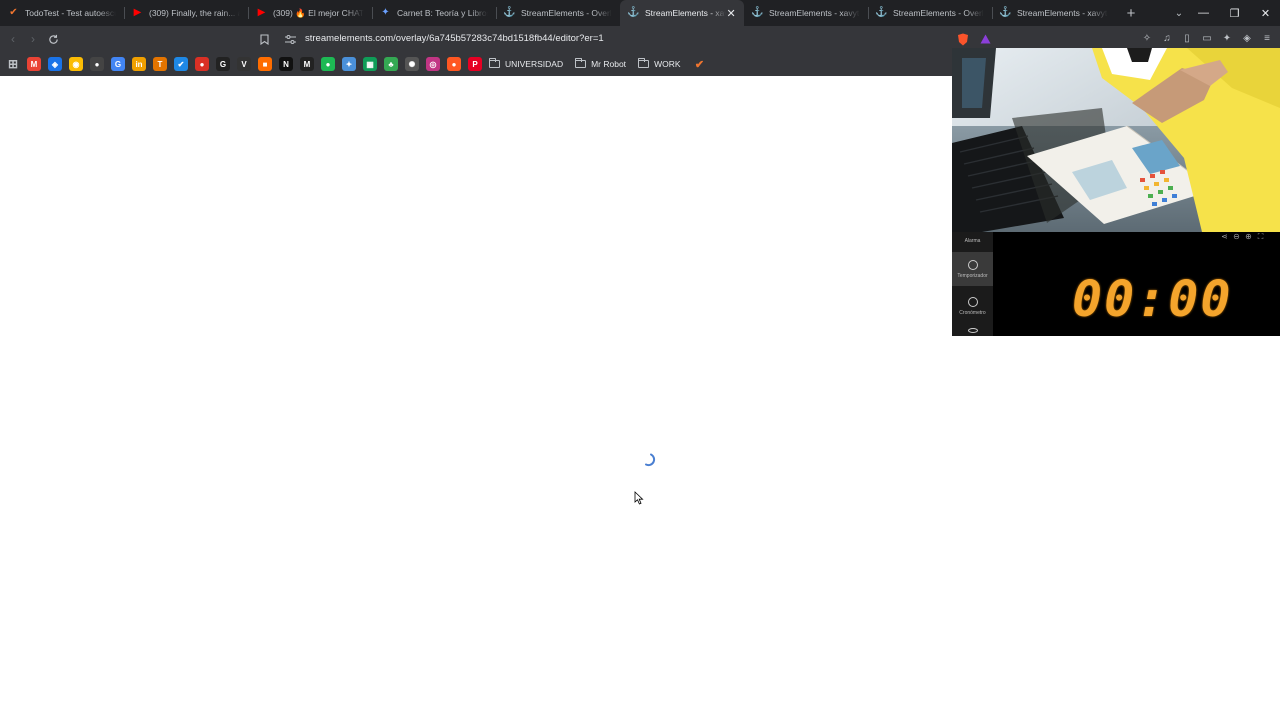  What do you see at coordinates (391, 64) in the screenshot?
I see `bookmark-tree: ♣` at bounding box center [391, 64].